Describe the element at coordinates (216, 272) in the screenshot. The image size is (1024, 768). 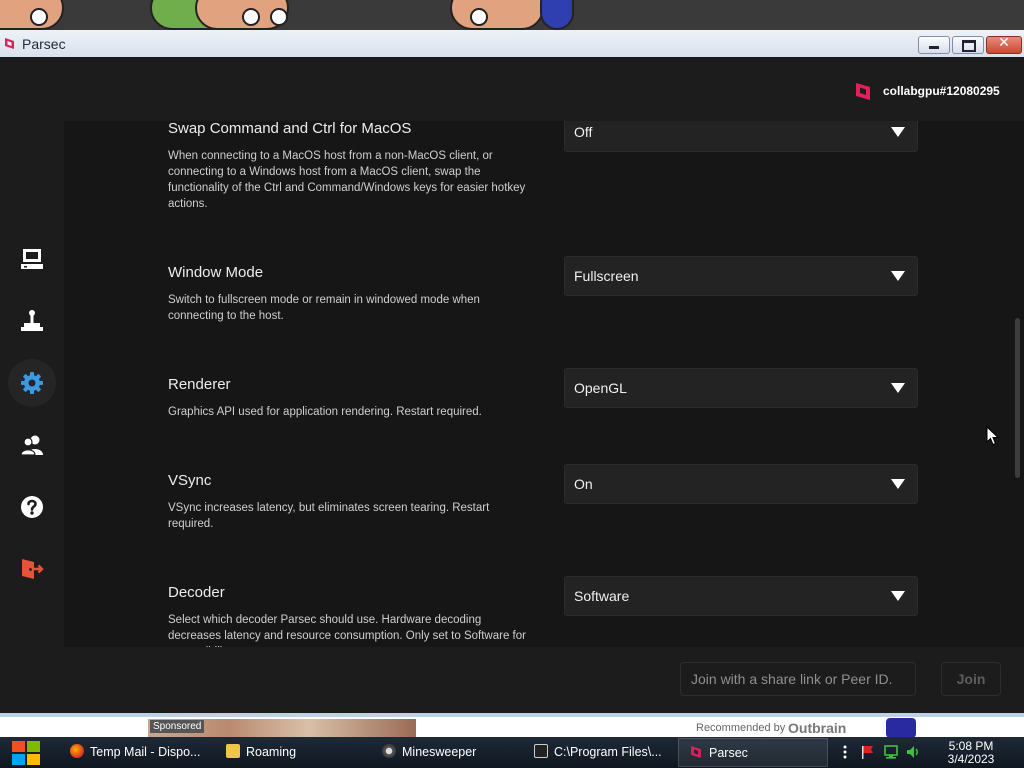
I see `setting-title: Window Mode` at that location.